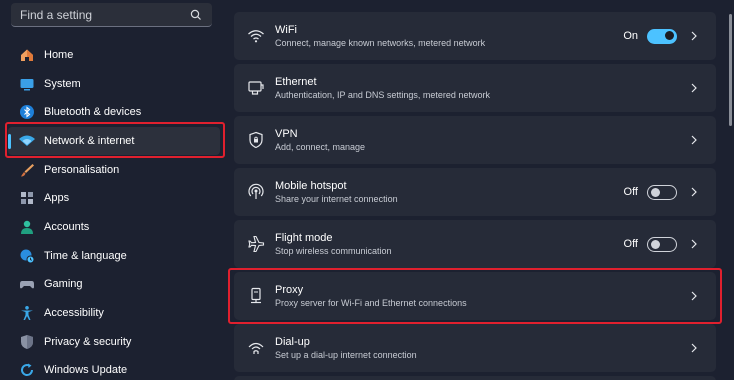  Describe the element at coordinates (256, 244) in the screenshot. I see `airplane-icon` at that location.